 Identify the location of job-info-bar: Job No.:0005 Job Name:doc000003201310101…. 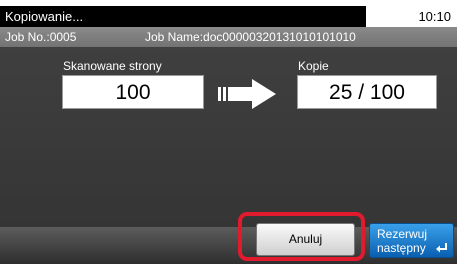
(228, 37).